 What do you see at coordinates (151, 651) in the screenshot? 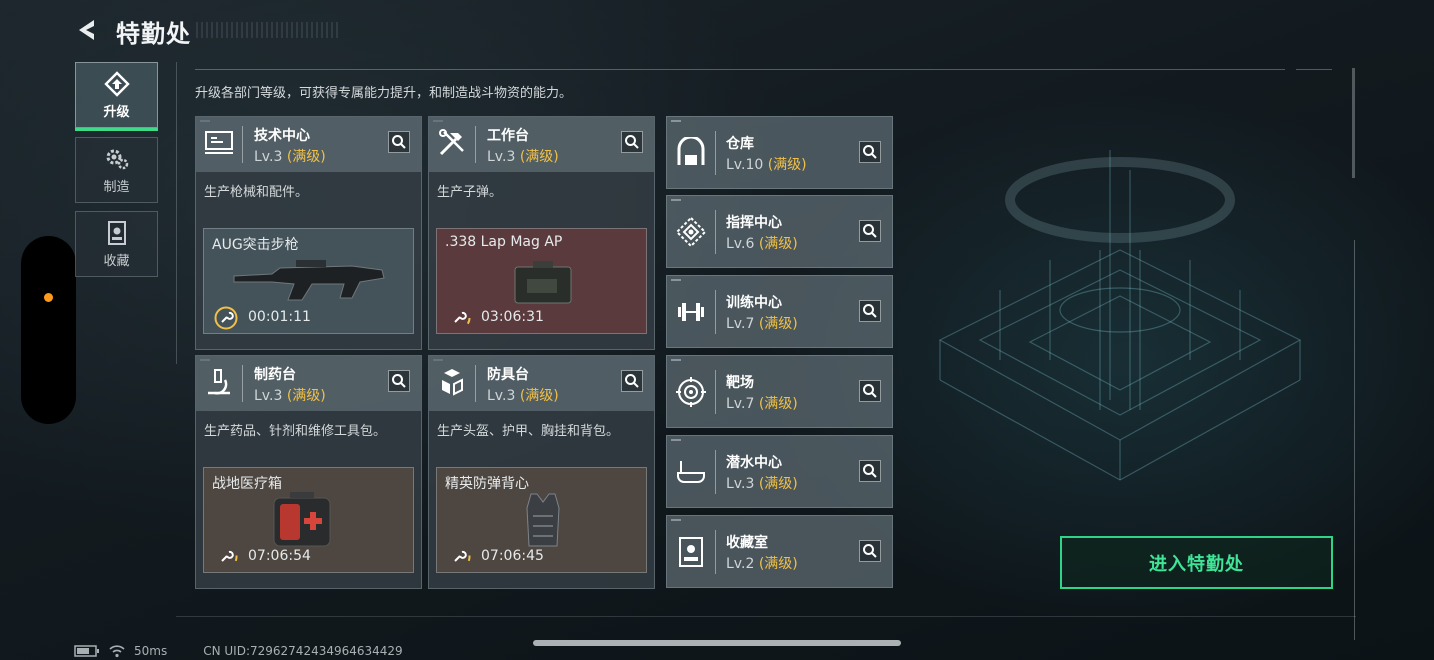
I see `ping-text: 50ms` at bounding box center [151, 651].